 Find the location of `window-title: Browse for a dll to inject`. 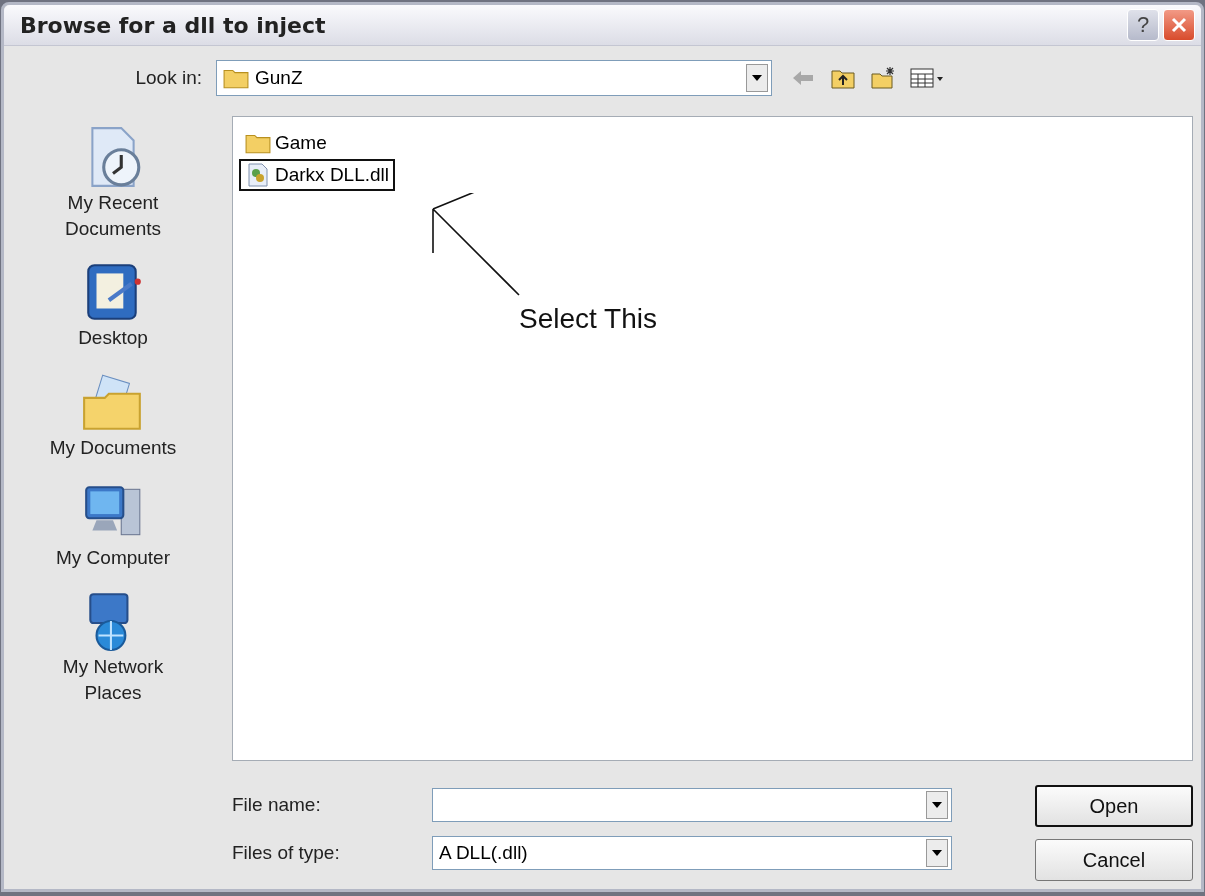

window-title: Browse for a dll to inject is located at coordinates (173, 25).